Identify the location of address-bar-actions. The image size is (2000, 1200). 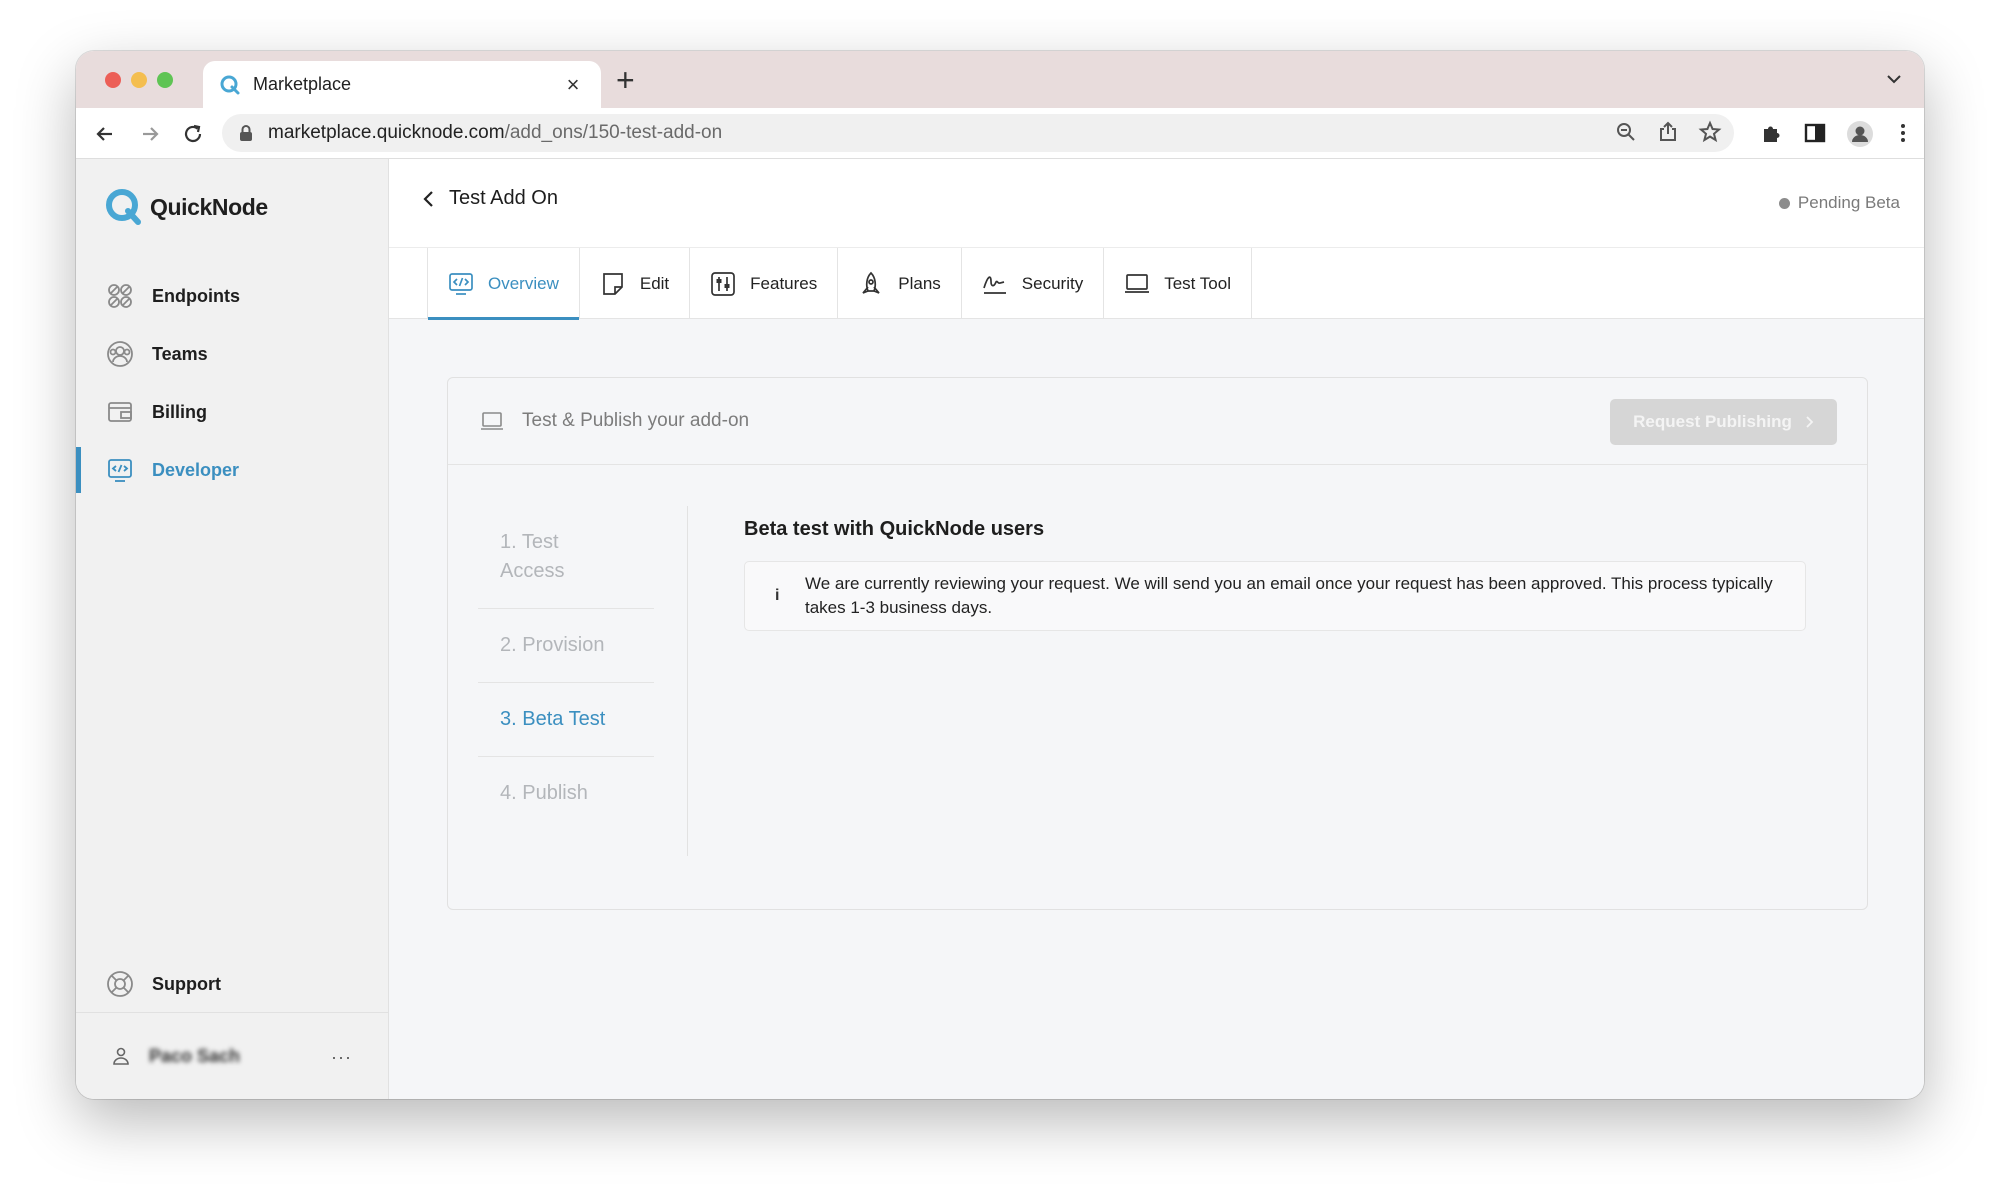
(1668, 132).